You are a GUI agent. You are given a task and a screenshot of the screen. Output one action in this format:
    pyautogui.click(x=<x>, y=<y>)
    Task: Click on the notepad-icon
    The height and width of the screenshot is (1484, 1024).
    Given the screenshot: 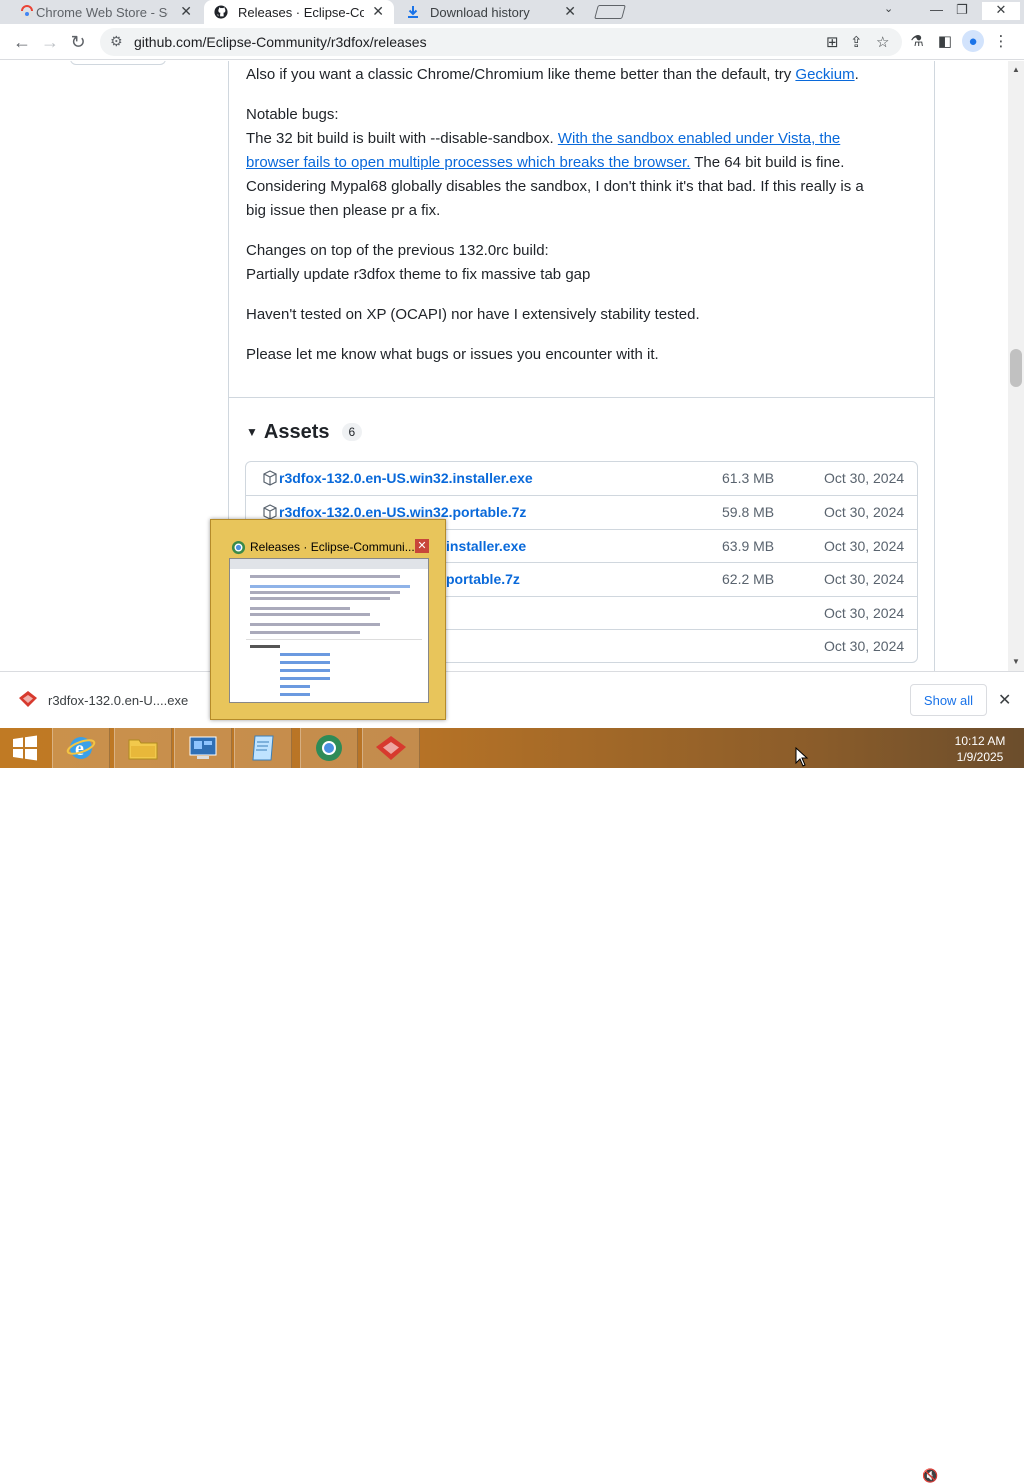 What is the action you would take?
    pyautogui.click(x=263, y=748)
    